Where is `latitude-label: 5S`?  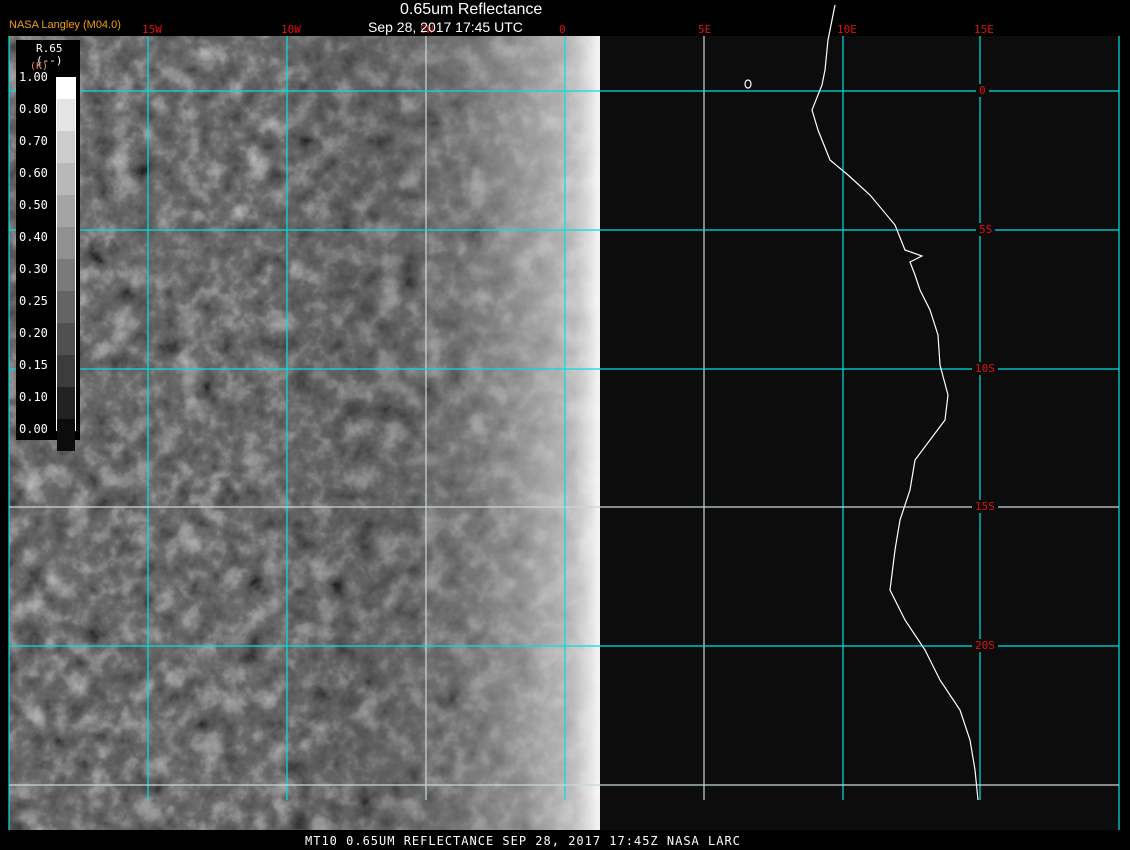 latitude-label: 5S is located at coordinates (986, 229).